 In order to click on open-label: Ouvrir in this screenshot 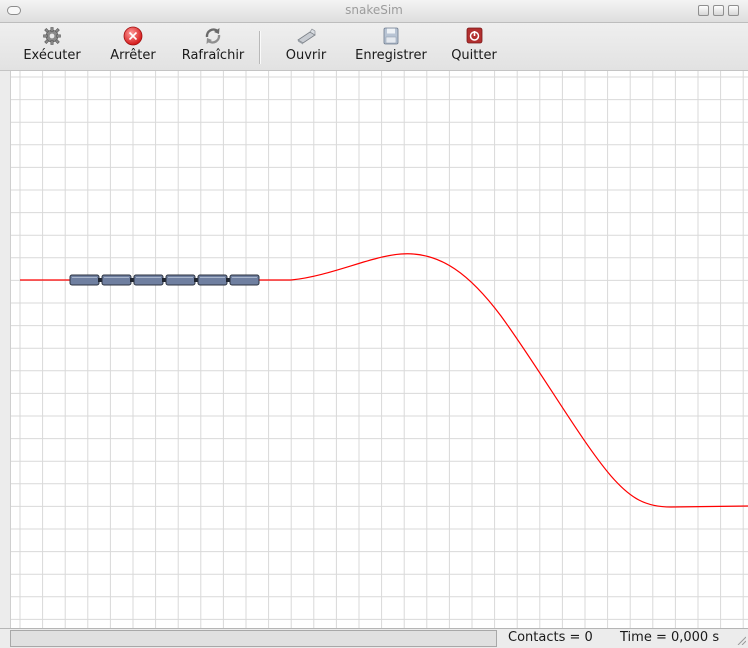, I will do `click(306, 55)`.